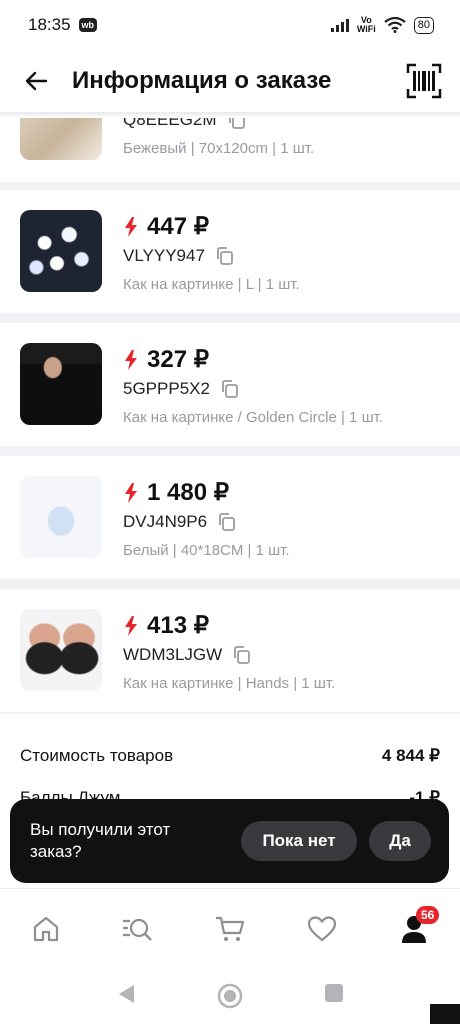 The image size is (460, 1024). What do you see at coordinates (206, 550) in the screenshot?
I see `item-variant: Белый | 40*18CM | 1 шт.` at bounding box center [206, 550].